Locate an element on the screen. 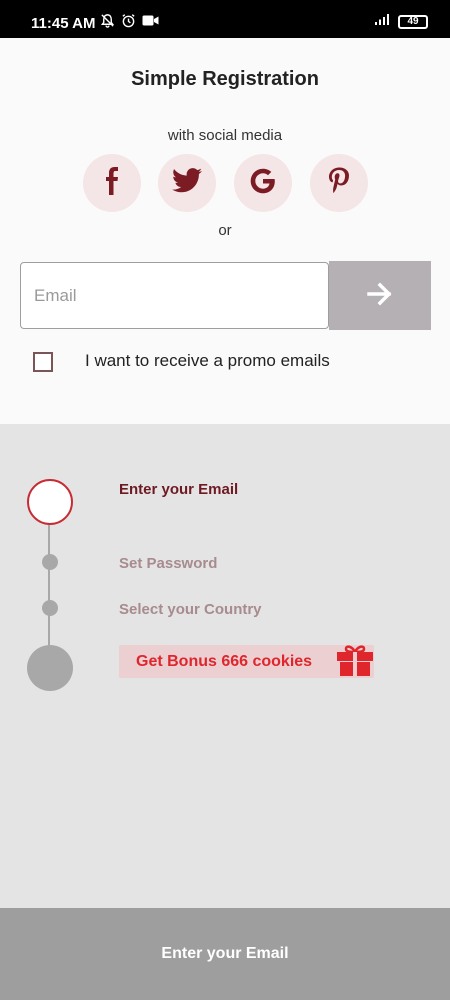  gift-icon is located at coordinates (355, 662).